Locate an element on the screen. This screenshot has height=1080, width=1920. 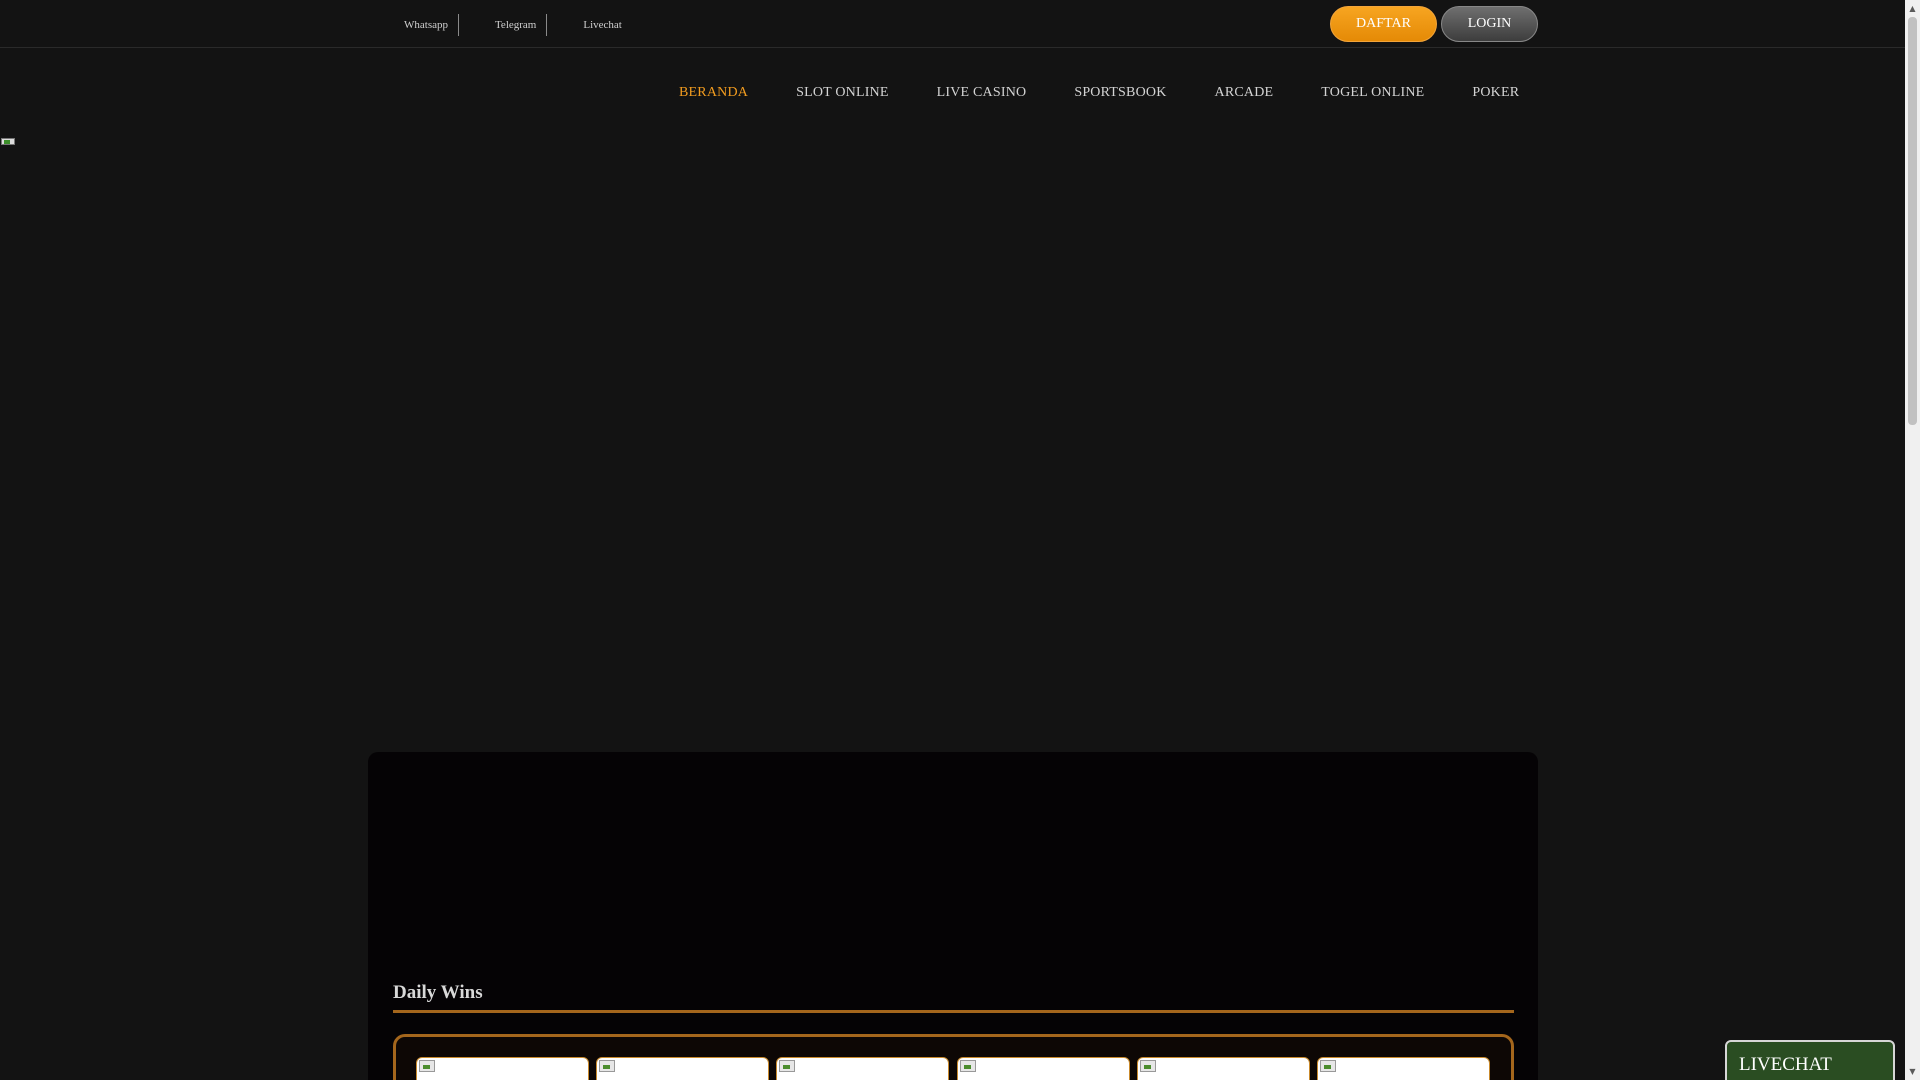
nav-item-live-casino: LIVE CASINO is located at coordinates (982, 93).